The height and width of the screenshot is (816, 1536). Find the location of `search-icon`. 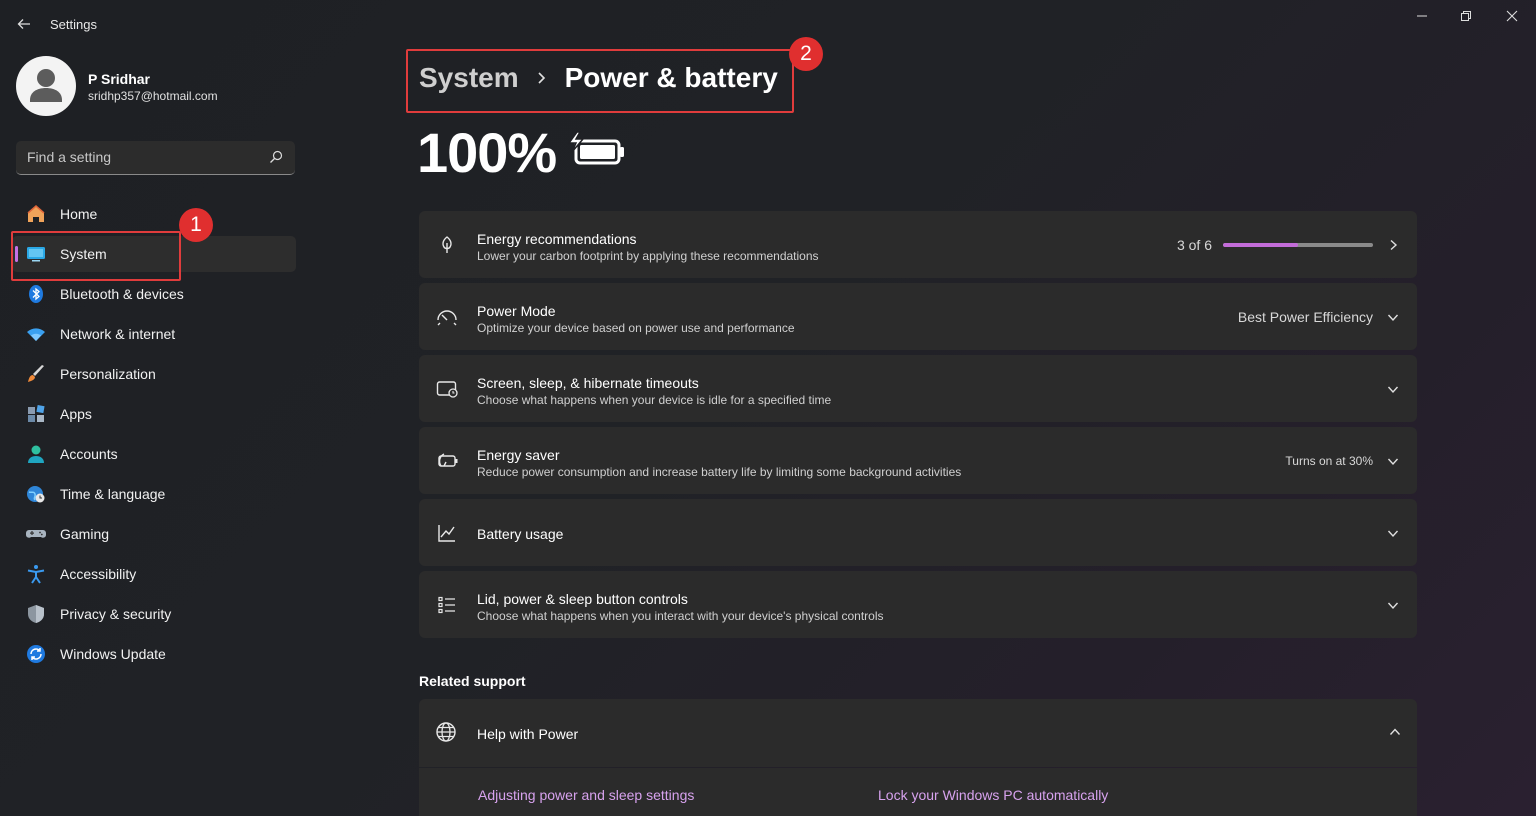

search-icon is located at coordinates (276, 157).